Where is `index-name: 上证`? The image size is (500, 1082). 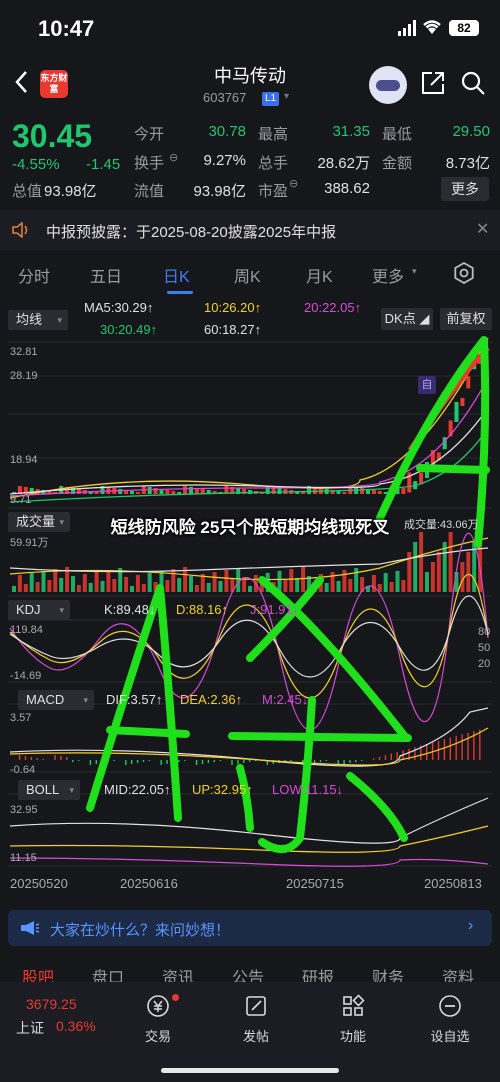 index-name: 上证 is located at coordinates (30, 1028).